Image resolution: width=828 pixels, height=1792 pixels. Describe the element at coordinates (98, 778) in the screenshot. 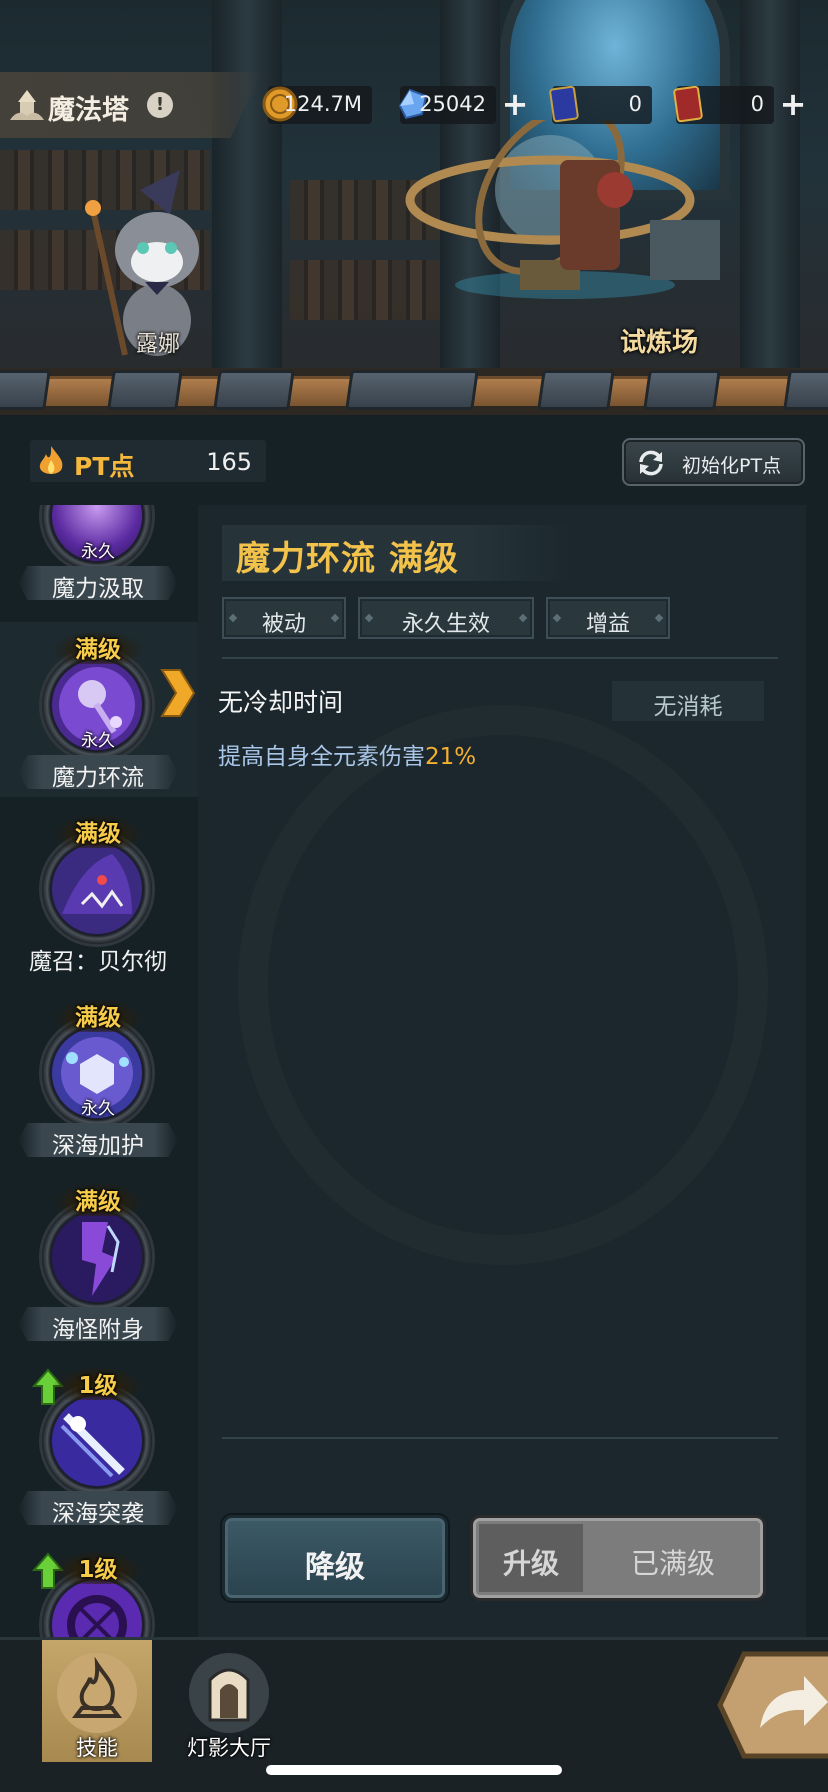

I see `skill-name: 魔力环流` at that location.